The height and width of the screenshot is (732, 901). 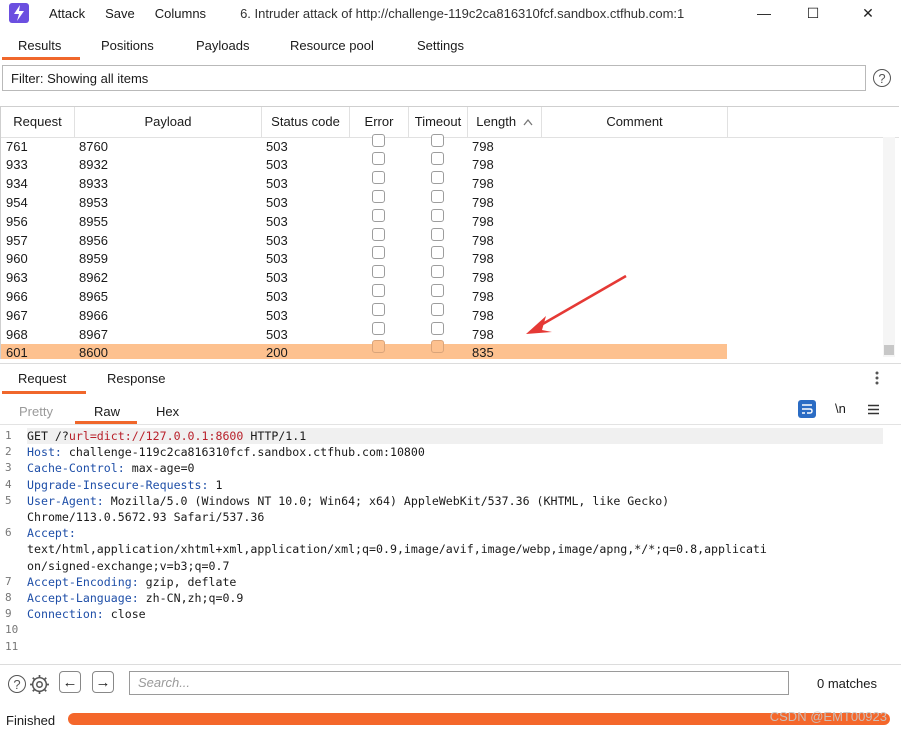 What do you see at coordinates (36, 411) in the screenshot?
I see `tab-pretty: Pretty` at bounding box center [36, 411].